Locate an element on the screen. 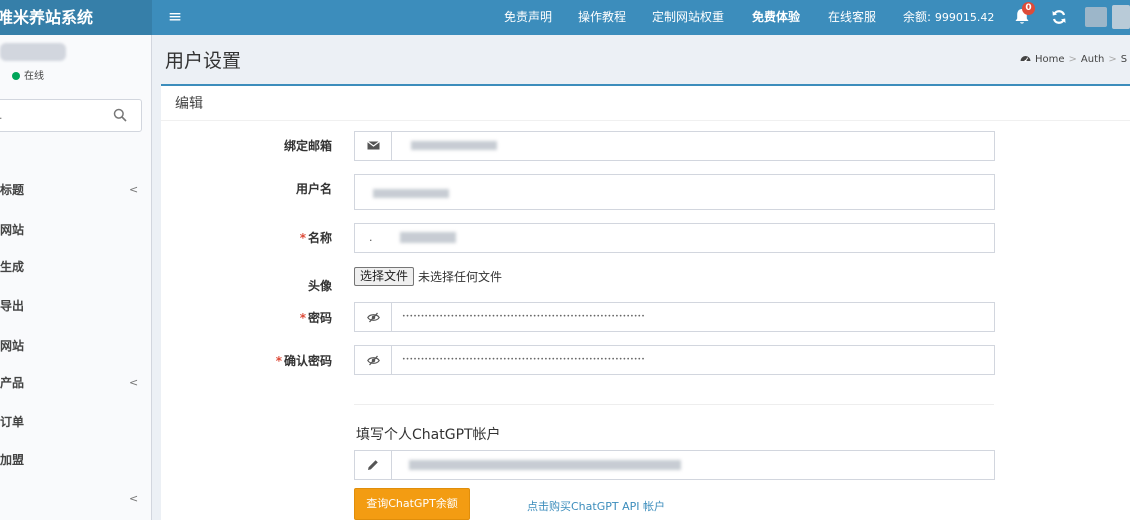 Image resolution: width=1130 pixels, height=520 pixels. sidebar-item-label: 理加盟 is located at coordinates (12, 460).